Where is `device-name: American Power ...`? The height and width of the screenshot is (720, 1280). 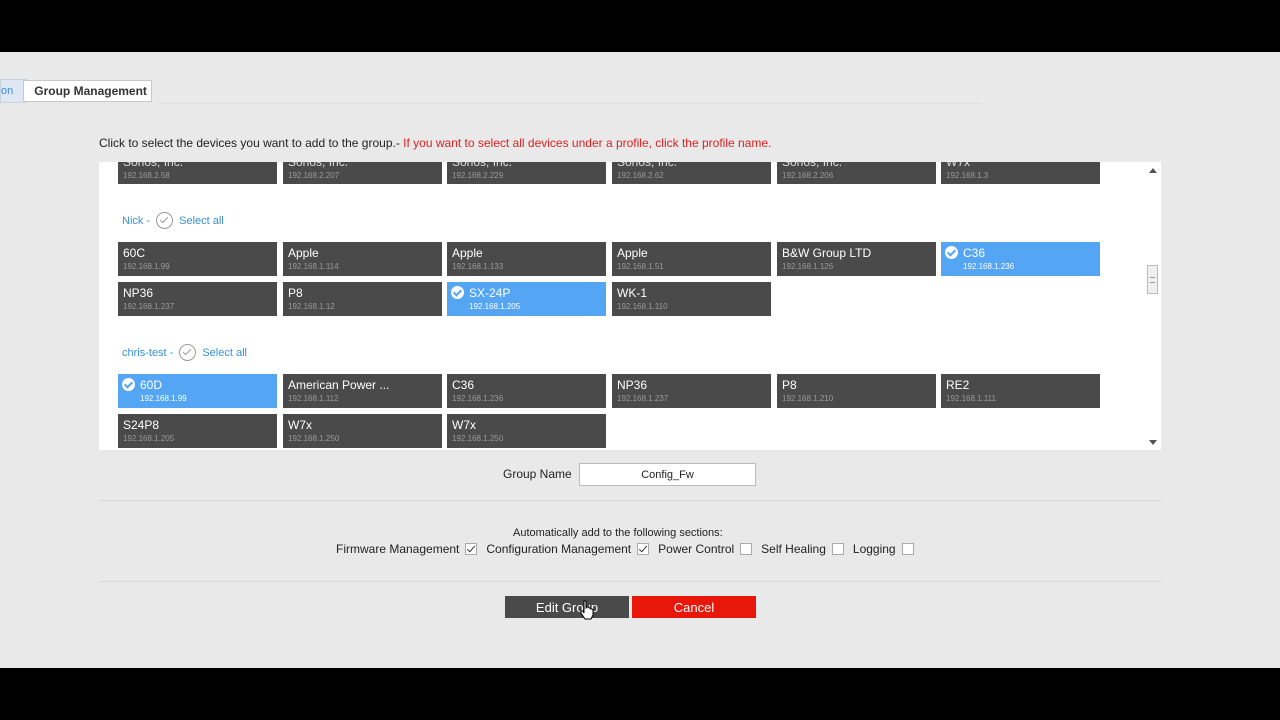 device-name: American Power ... is located at coordinates (339, 385).